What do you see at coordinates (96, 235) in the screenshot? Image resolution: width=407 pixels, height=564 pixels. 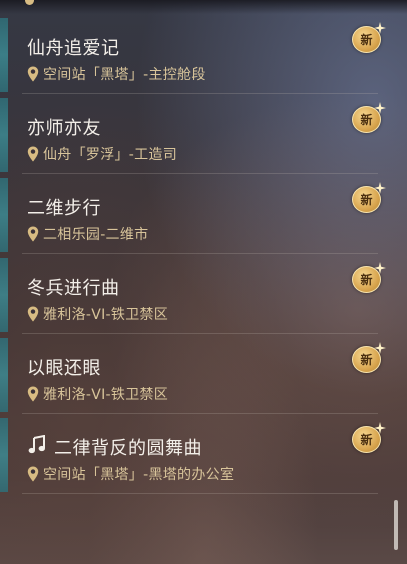 I see `location-text: 二相乐园-二维市` at bounding box center [96, 235].